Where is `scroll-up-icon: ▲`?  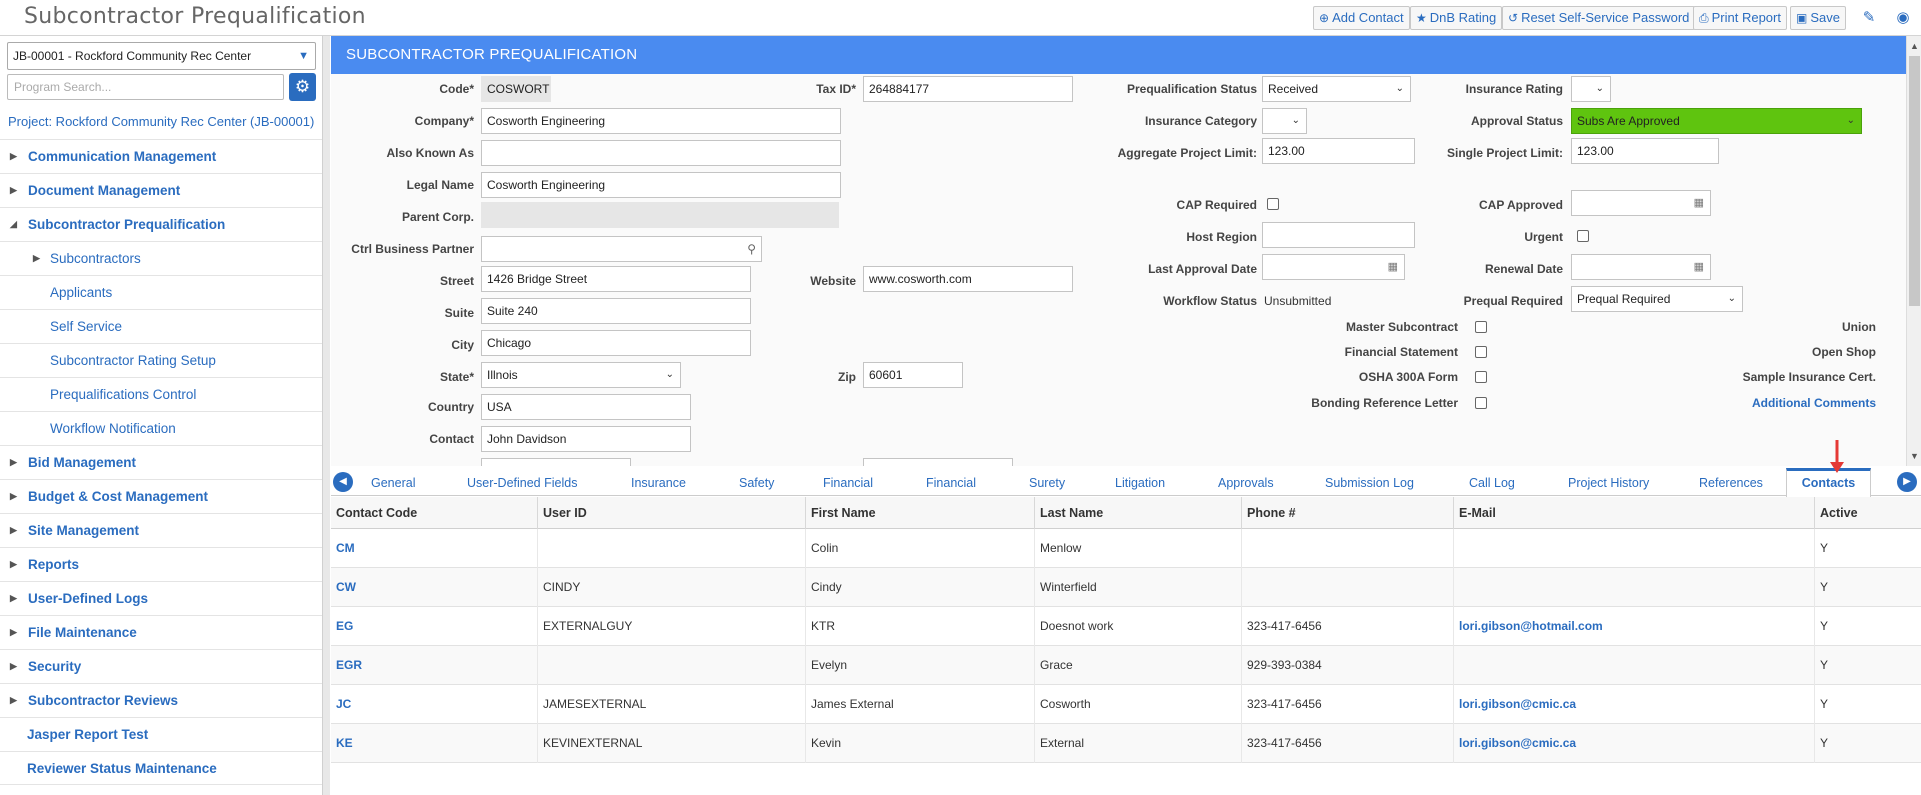 scroll-up-icon: ▲ is located at coordinates (1914, 46).